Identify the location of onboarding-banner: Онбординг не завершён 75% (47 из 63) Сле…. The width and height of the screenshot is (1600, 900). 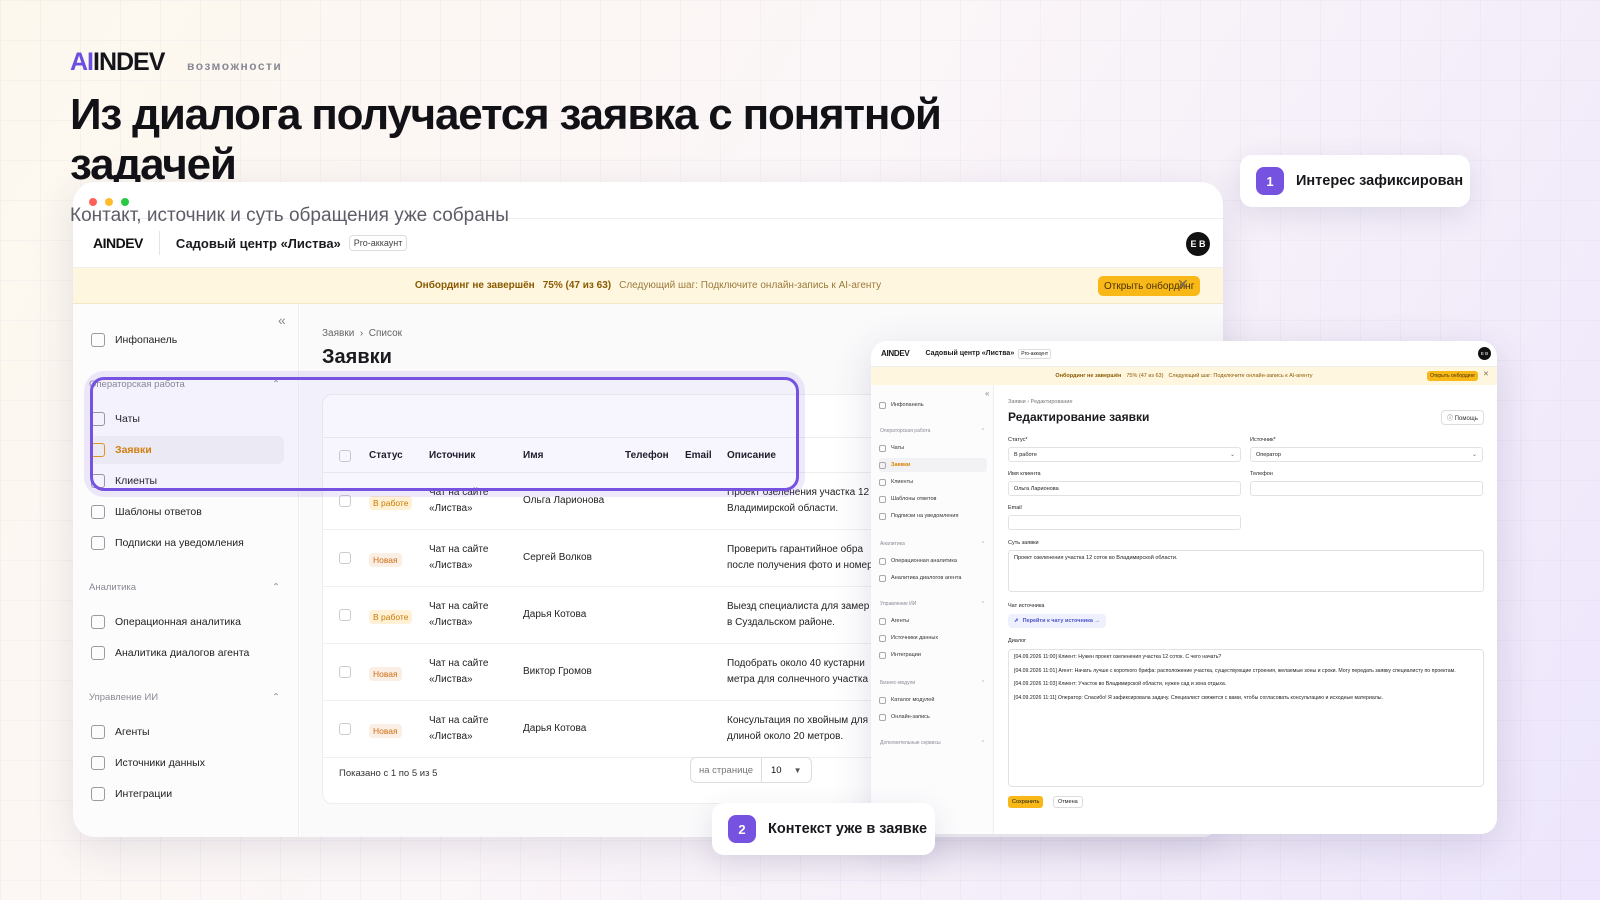
(648, 286).